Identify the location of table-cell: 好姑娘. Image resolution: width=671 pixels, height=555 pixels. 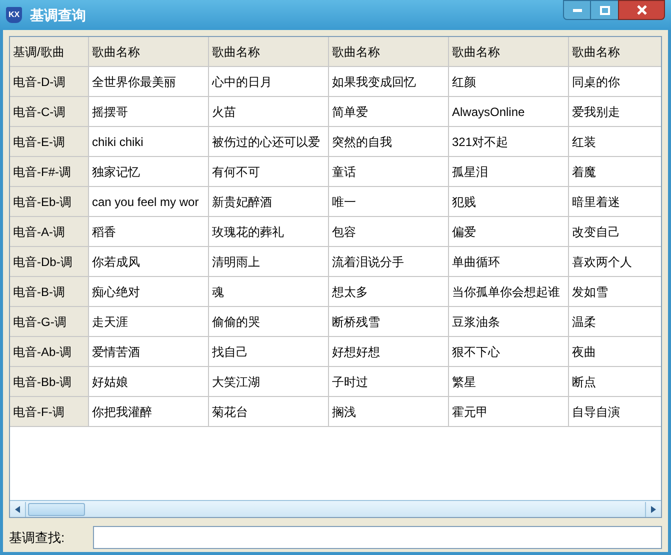
(149, 382).